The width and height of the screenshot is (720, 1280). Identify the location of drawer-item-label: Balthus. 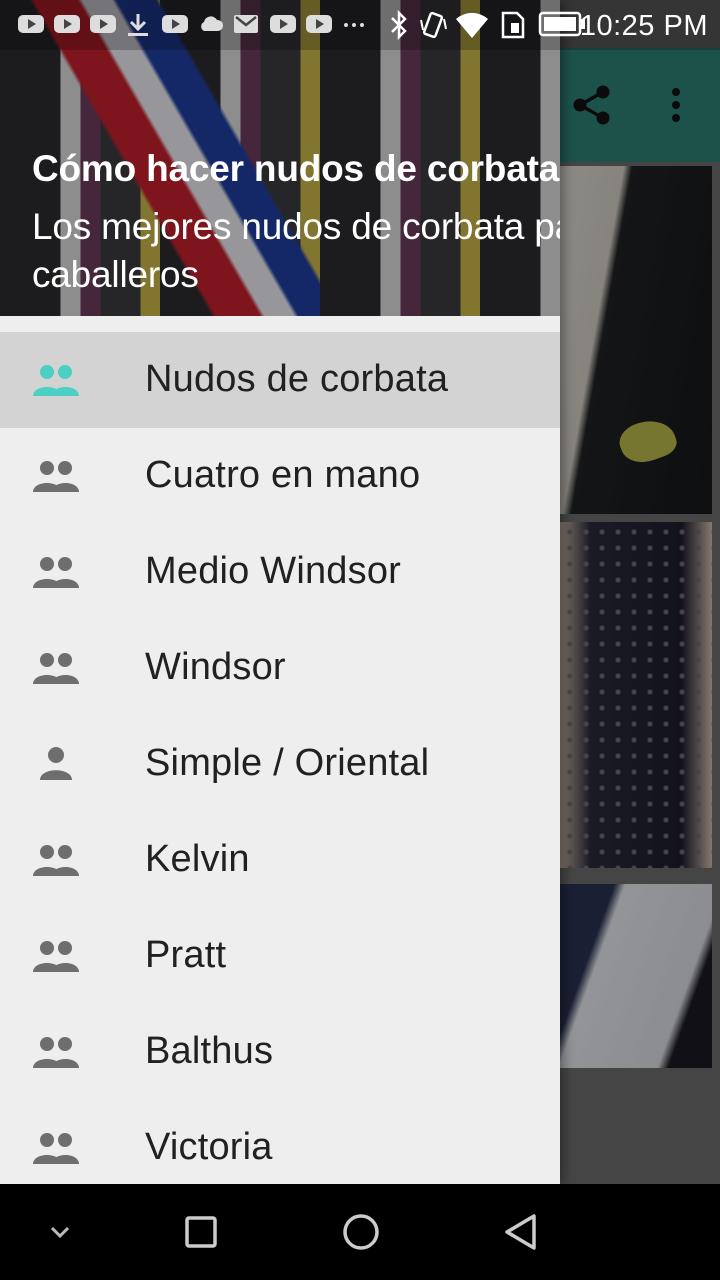
(209, 1051).